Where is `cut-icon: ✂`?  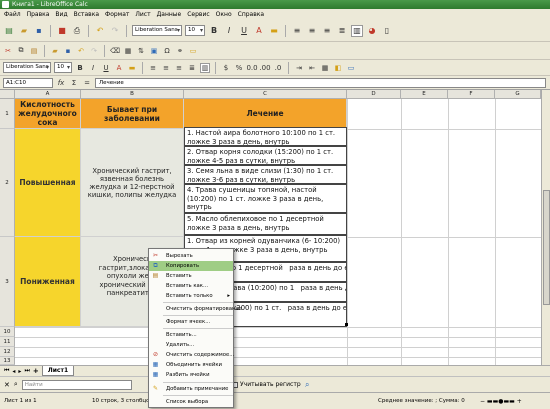 cut-icon: ✂ is located at coordinates (8, 51).